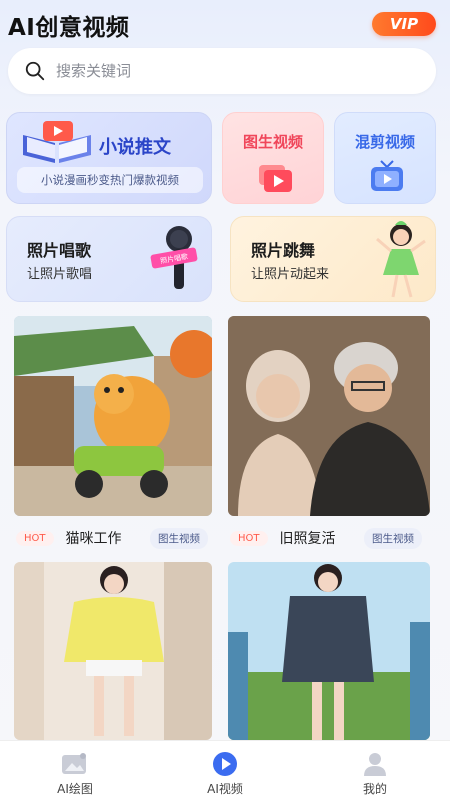 The image size is (450, 800). What do you see at coordinates (404, 24) in the screenshot?
I see `vip-button: VIP` at bounding box center [404, 24].